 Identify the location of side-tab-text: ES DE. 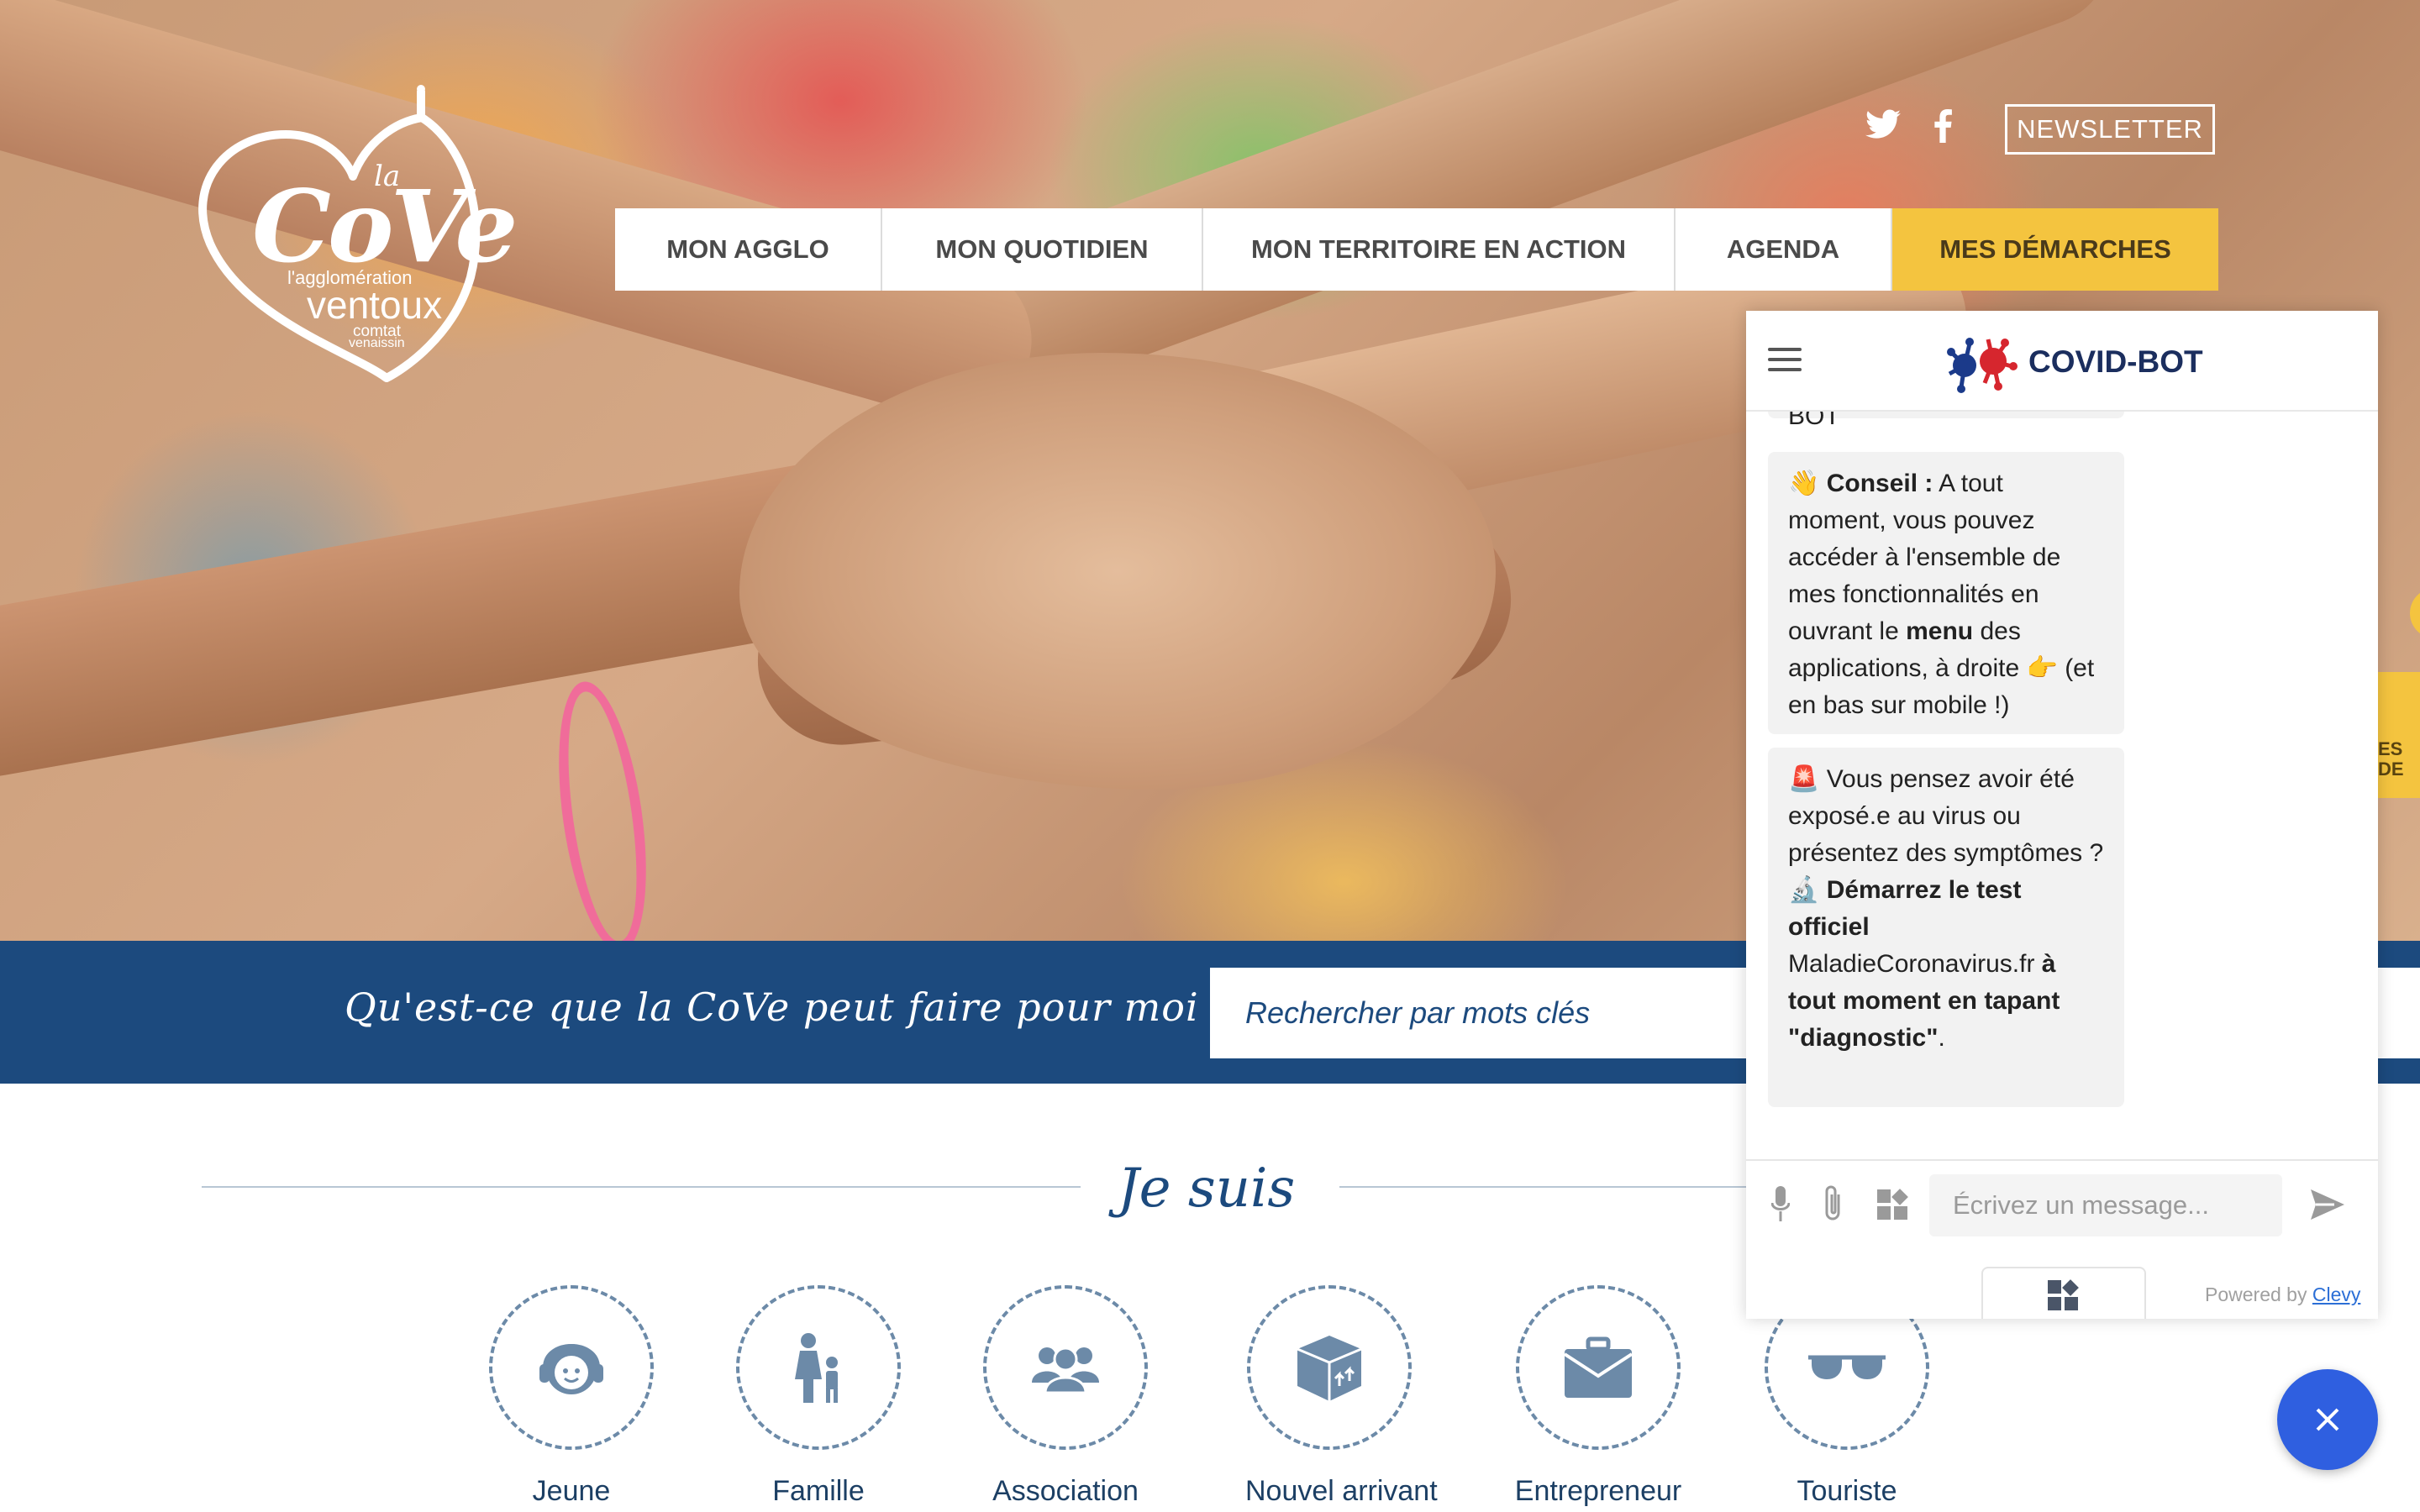
(2391, 759).